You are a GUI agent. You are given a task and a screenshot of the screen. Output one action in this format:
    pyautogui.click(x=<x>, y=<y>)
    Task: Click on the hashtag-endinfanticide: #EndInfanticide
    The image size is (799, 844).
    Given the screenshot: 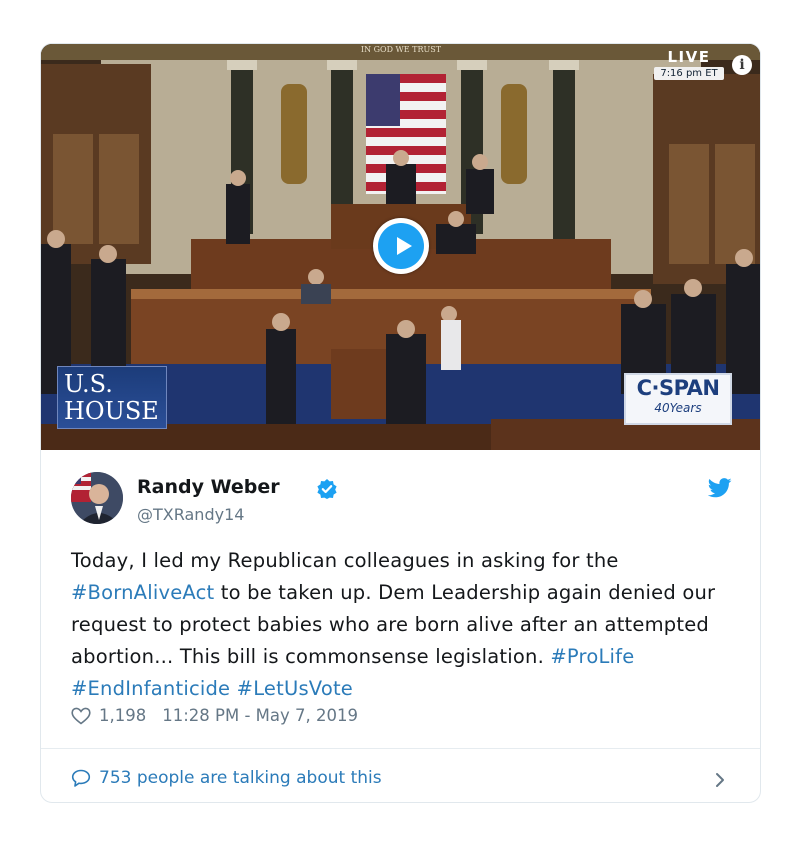 What is the action you would take?
    pyautogui.click(x=150, y=688)
    